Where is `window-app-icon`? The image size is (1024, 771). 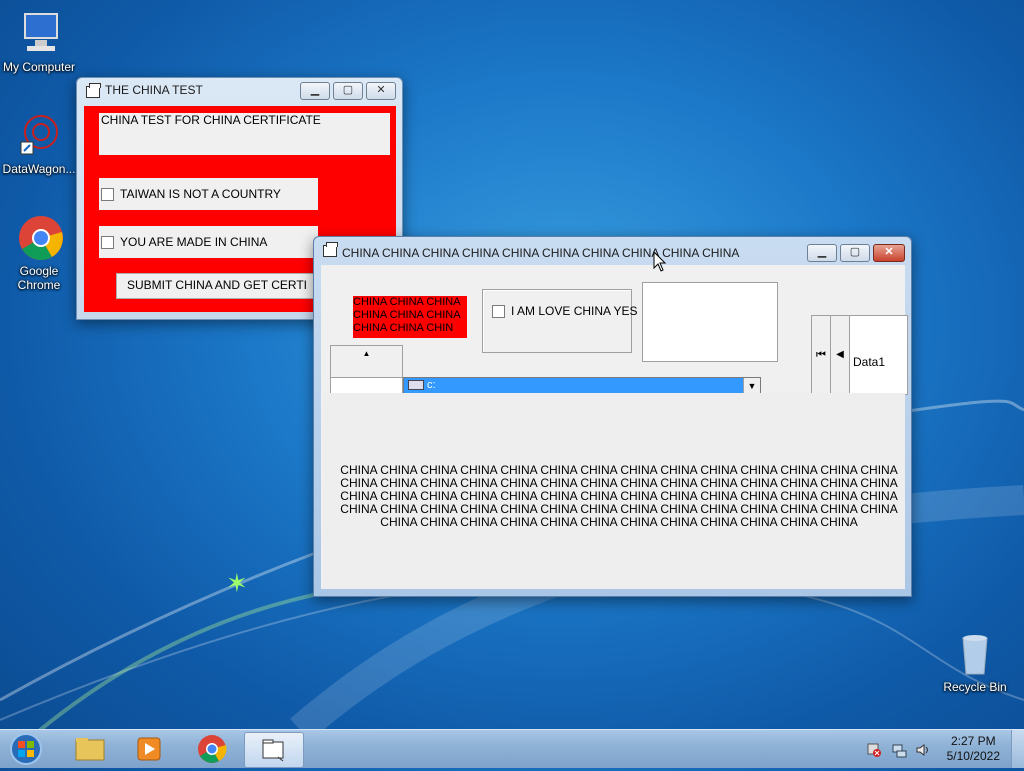 window-app-icon is located at coordinates (273, 750).